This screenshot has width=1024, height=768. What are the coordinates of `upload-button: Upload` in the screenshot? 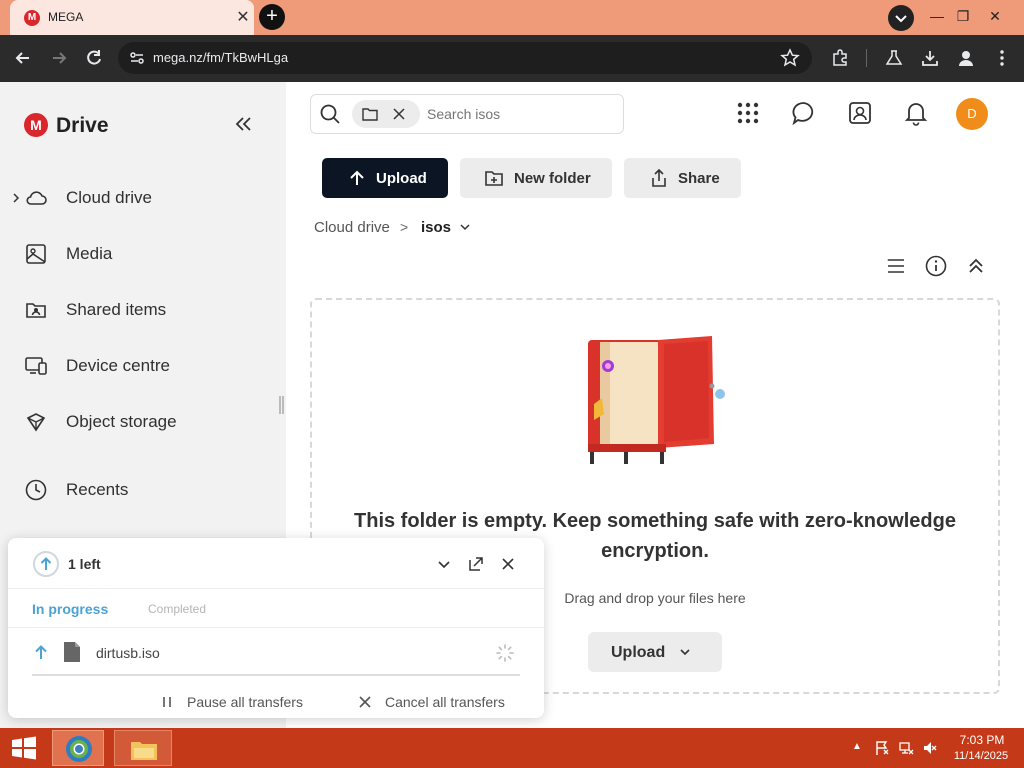 It's located at (385, 178).